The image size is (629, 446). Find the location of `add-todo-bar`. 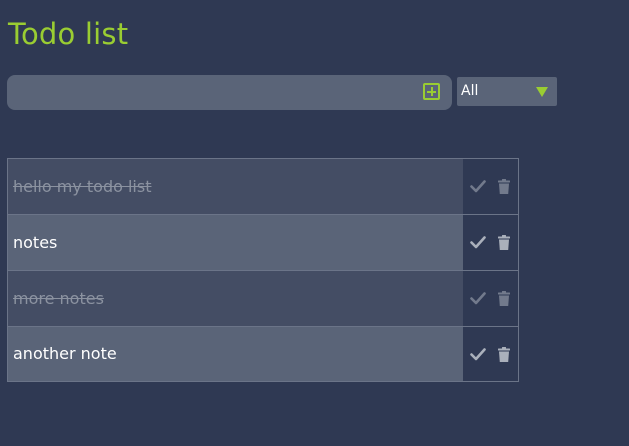

add-todo-bar is located at coordinates (229, 92).